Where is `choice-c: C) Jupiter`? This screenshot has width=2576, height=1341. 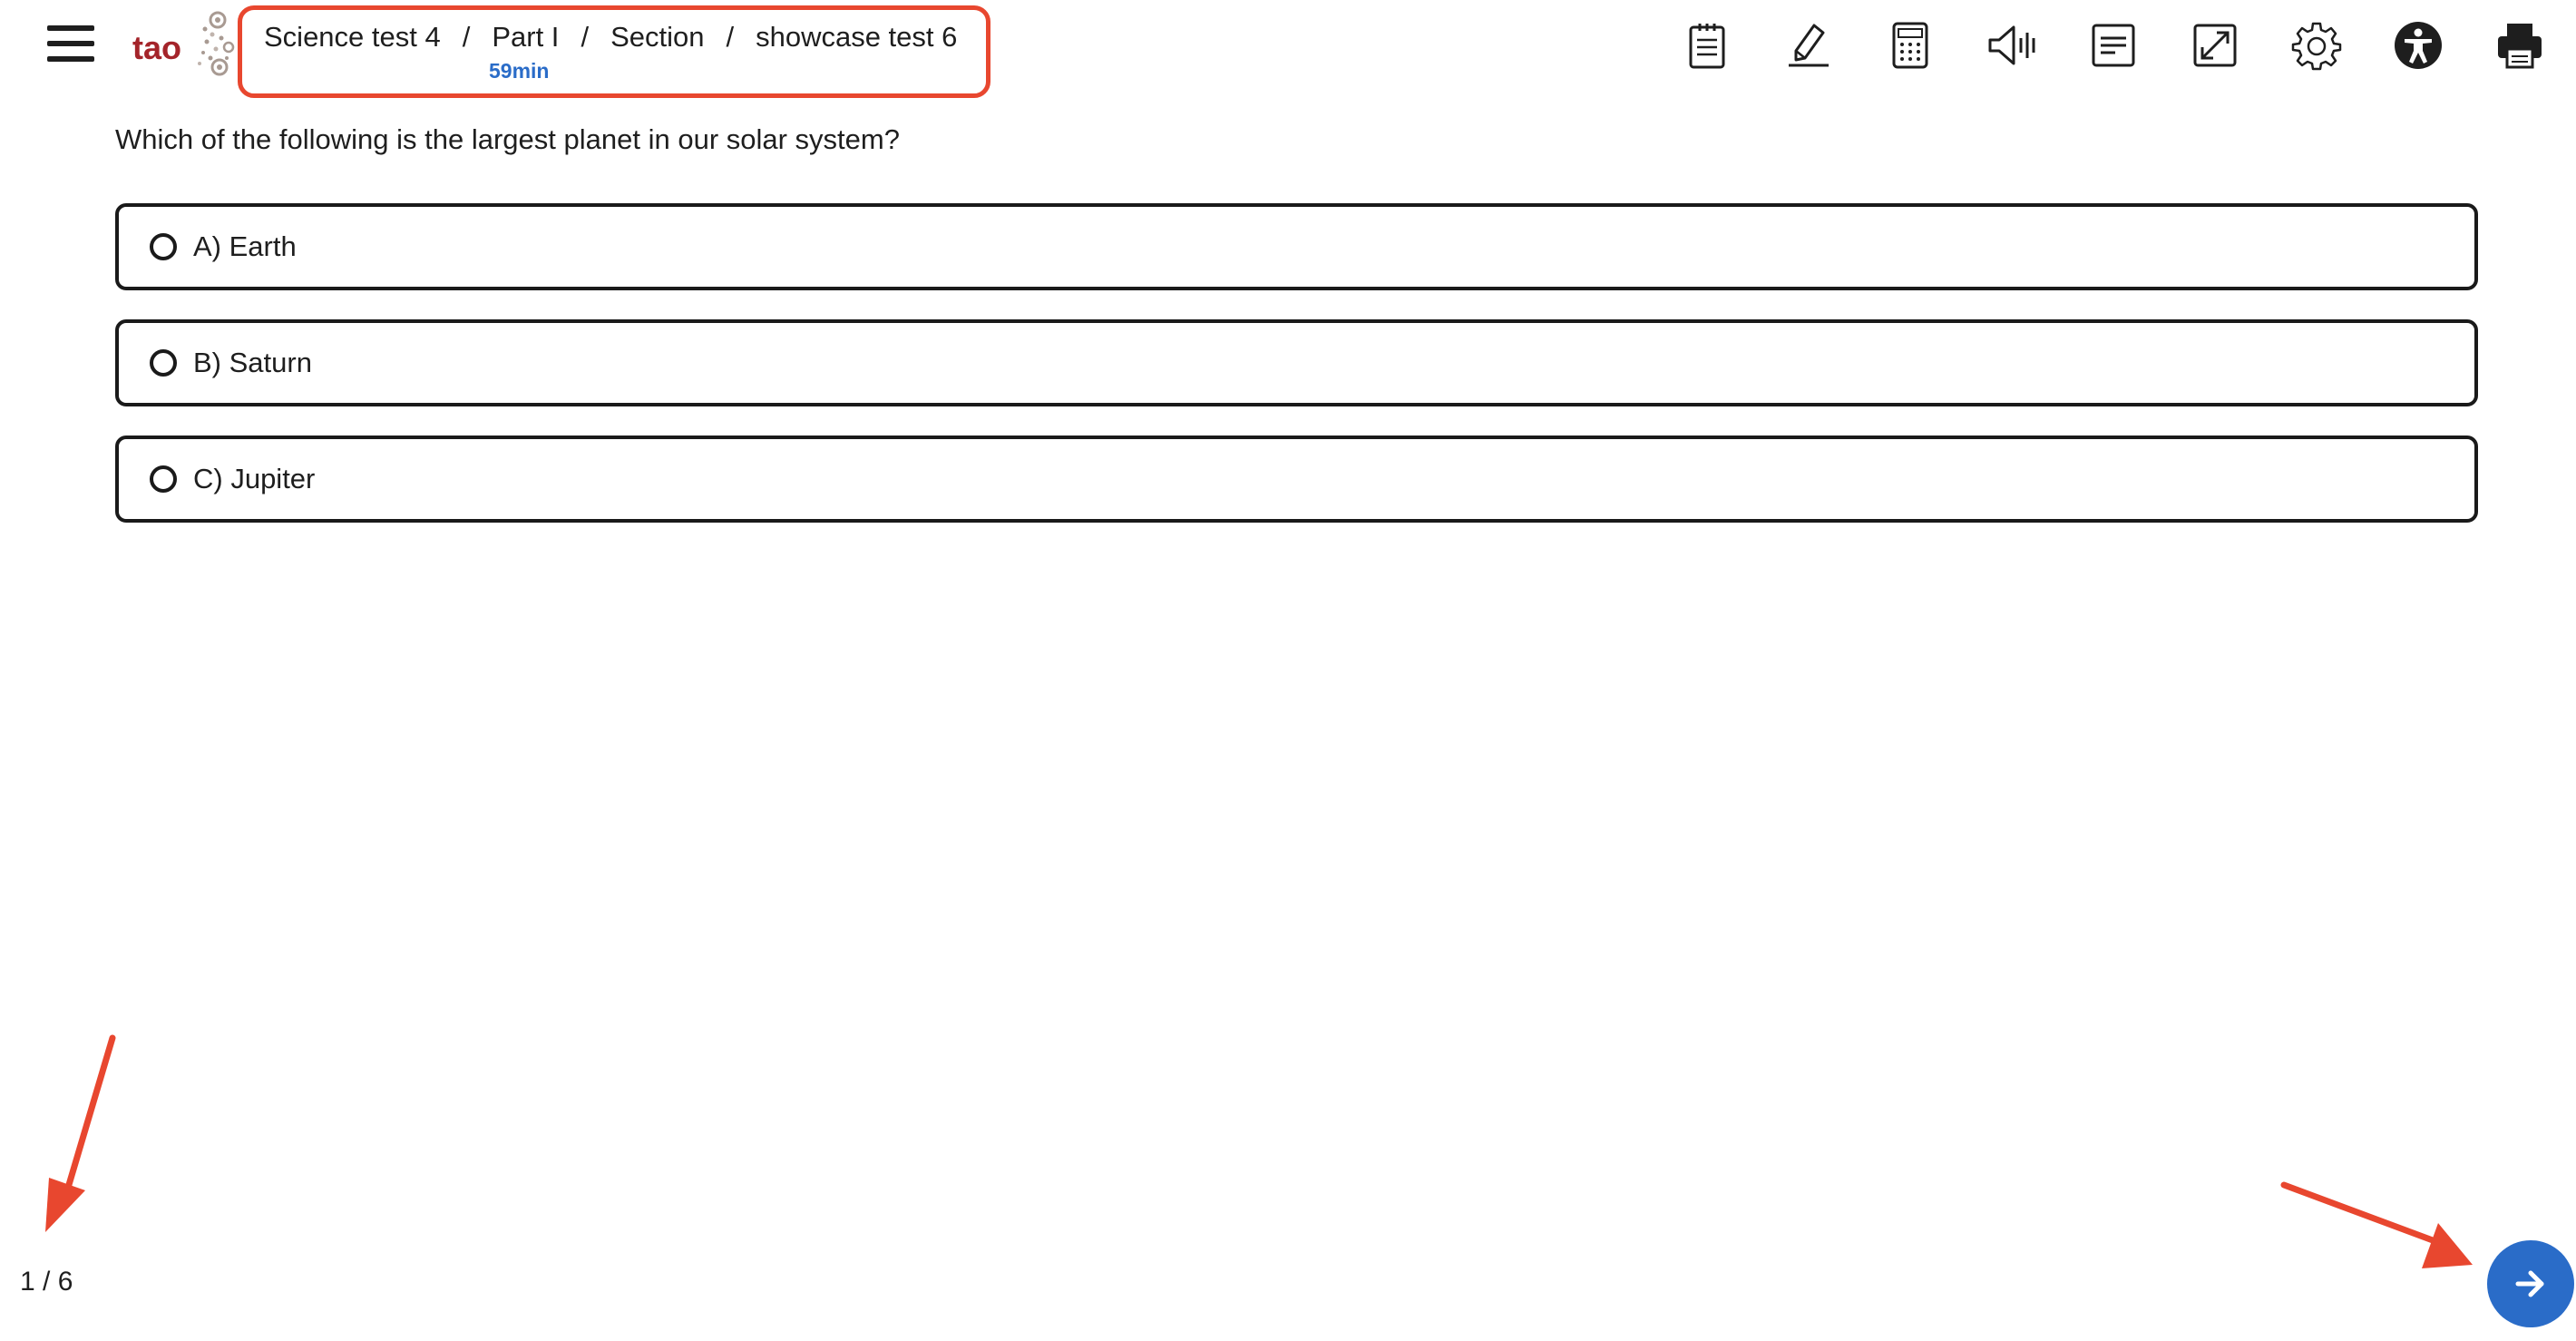
choice-c: C) Jupiter is located at coordinates (1296, 479).